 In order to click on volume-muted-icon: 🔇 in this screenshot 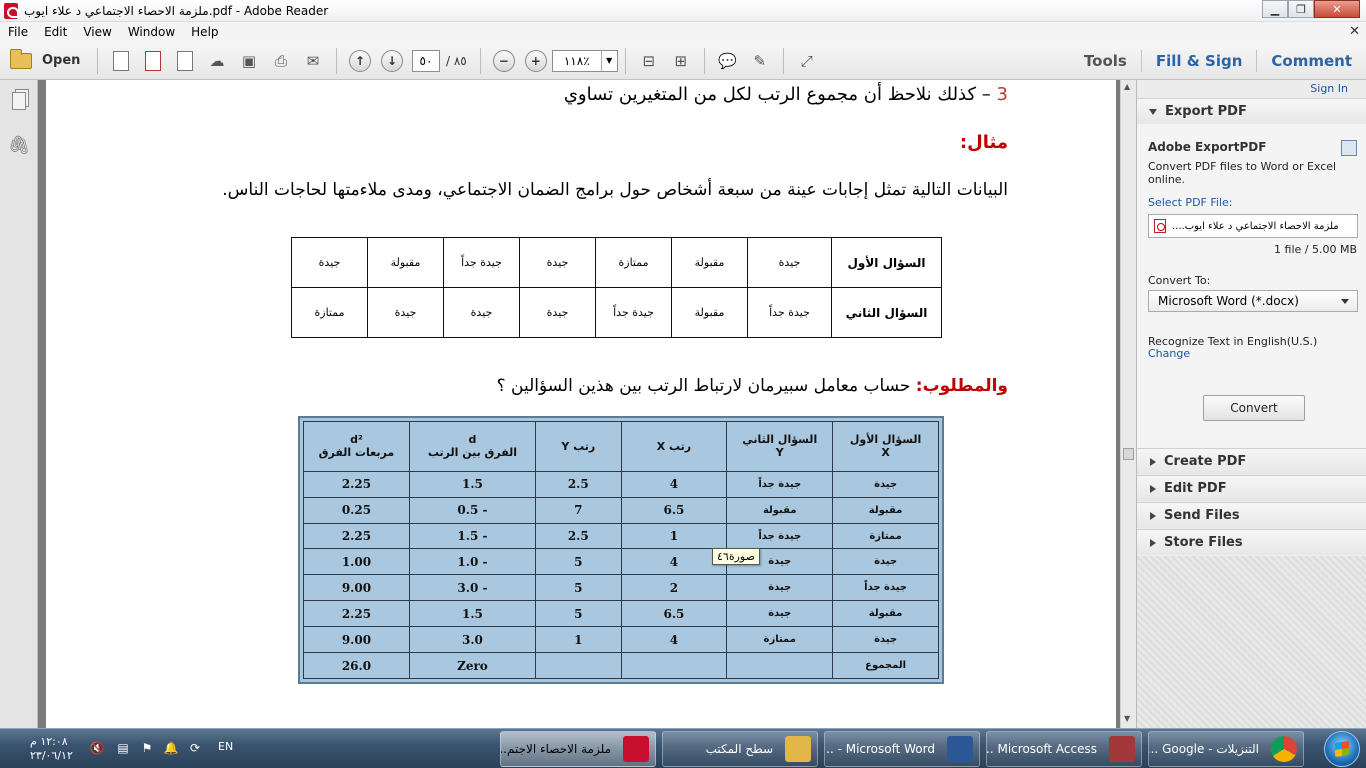, I will do `click(97, 748)`.